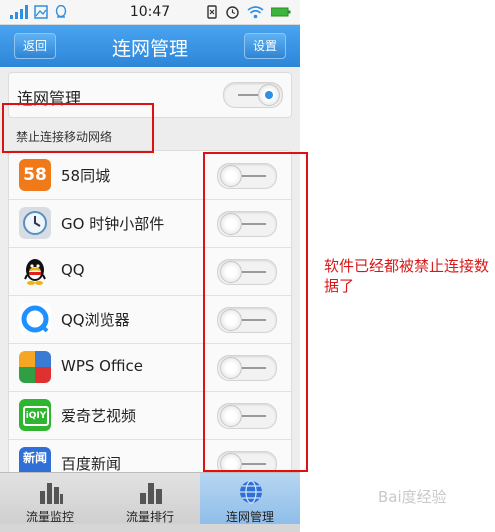 The image size is (495, 532). Describe the element at coordinates (102, 366) in the screenshot. I see `app-name: WPS Office` at that location.